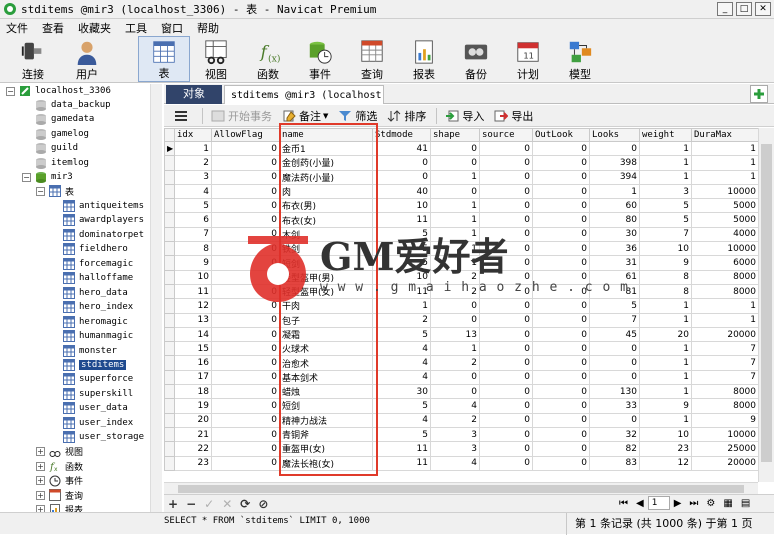 This screenshot has height=535, width=774. Describe the element at coordinates (245, 504) in the screenshot. I see `refresh-button: ⟳` at that location.